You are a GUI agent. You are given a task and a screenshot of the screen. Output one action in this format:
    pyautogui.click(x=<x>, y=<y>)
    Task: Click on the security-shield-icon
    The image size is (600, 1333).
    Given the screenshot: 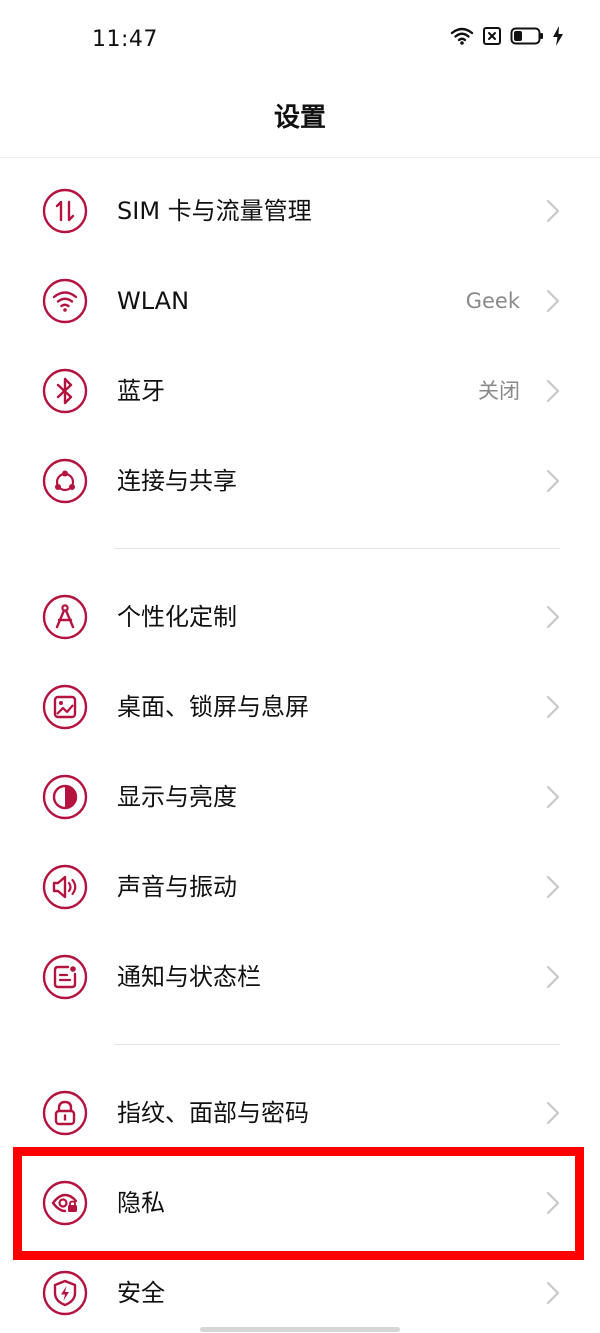 What is the action you would take?
    pyautogui.click(x=65, y=1293)
    